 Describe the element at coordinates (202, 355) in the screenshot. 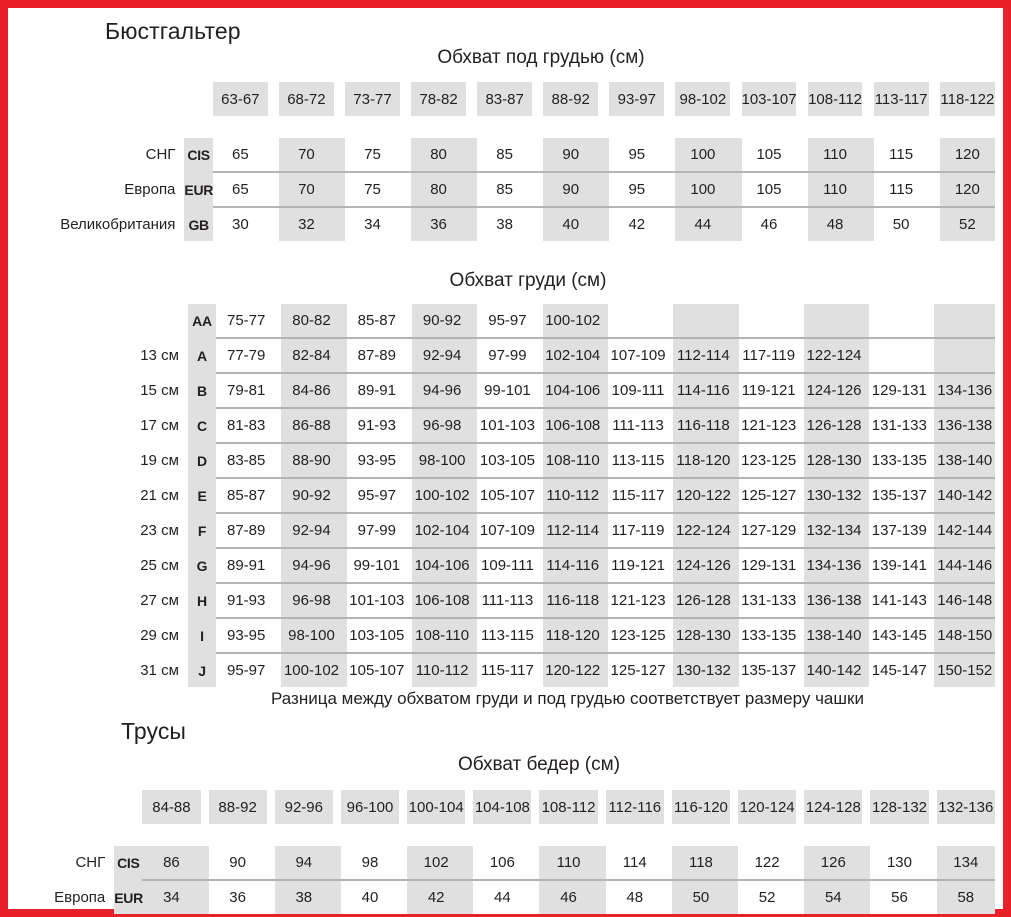

I see `row-code: A` at that location.